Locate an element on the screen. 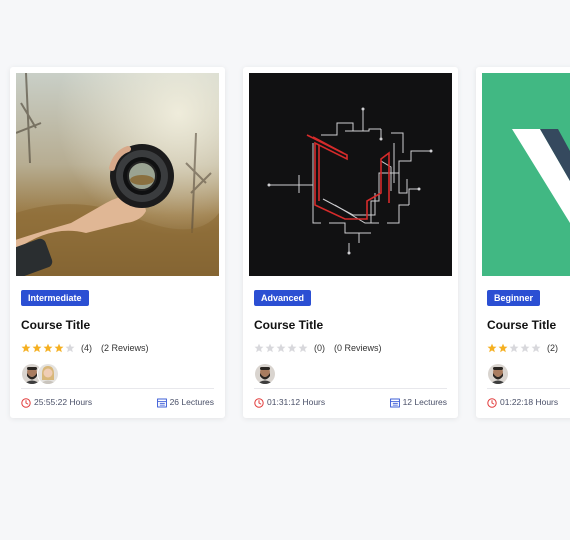 The image size is (570, 540). rating-row: (0) (0 Reviews) is located at coordinates (318, 348).